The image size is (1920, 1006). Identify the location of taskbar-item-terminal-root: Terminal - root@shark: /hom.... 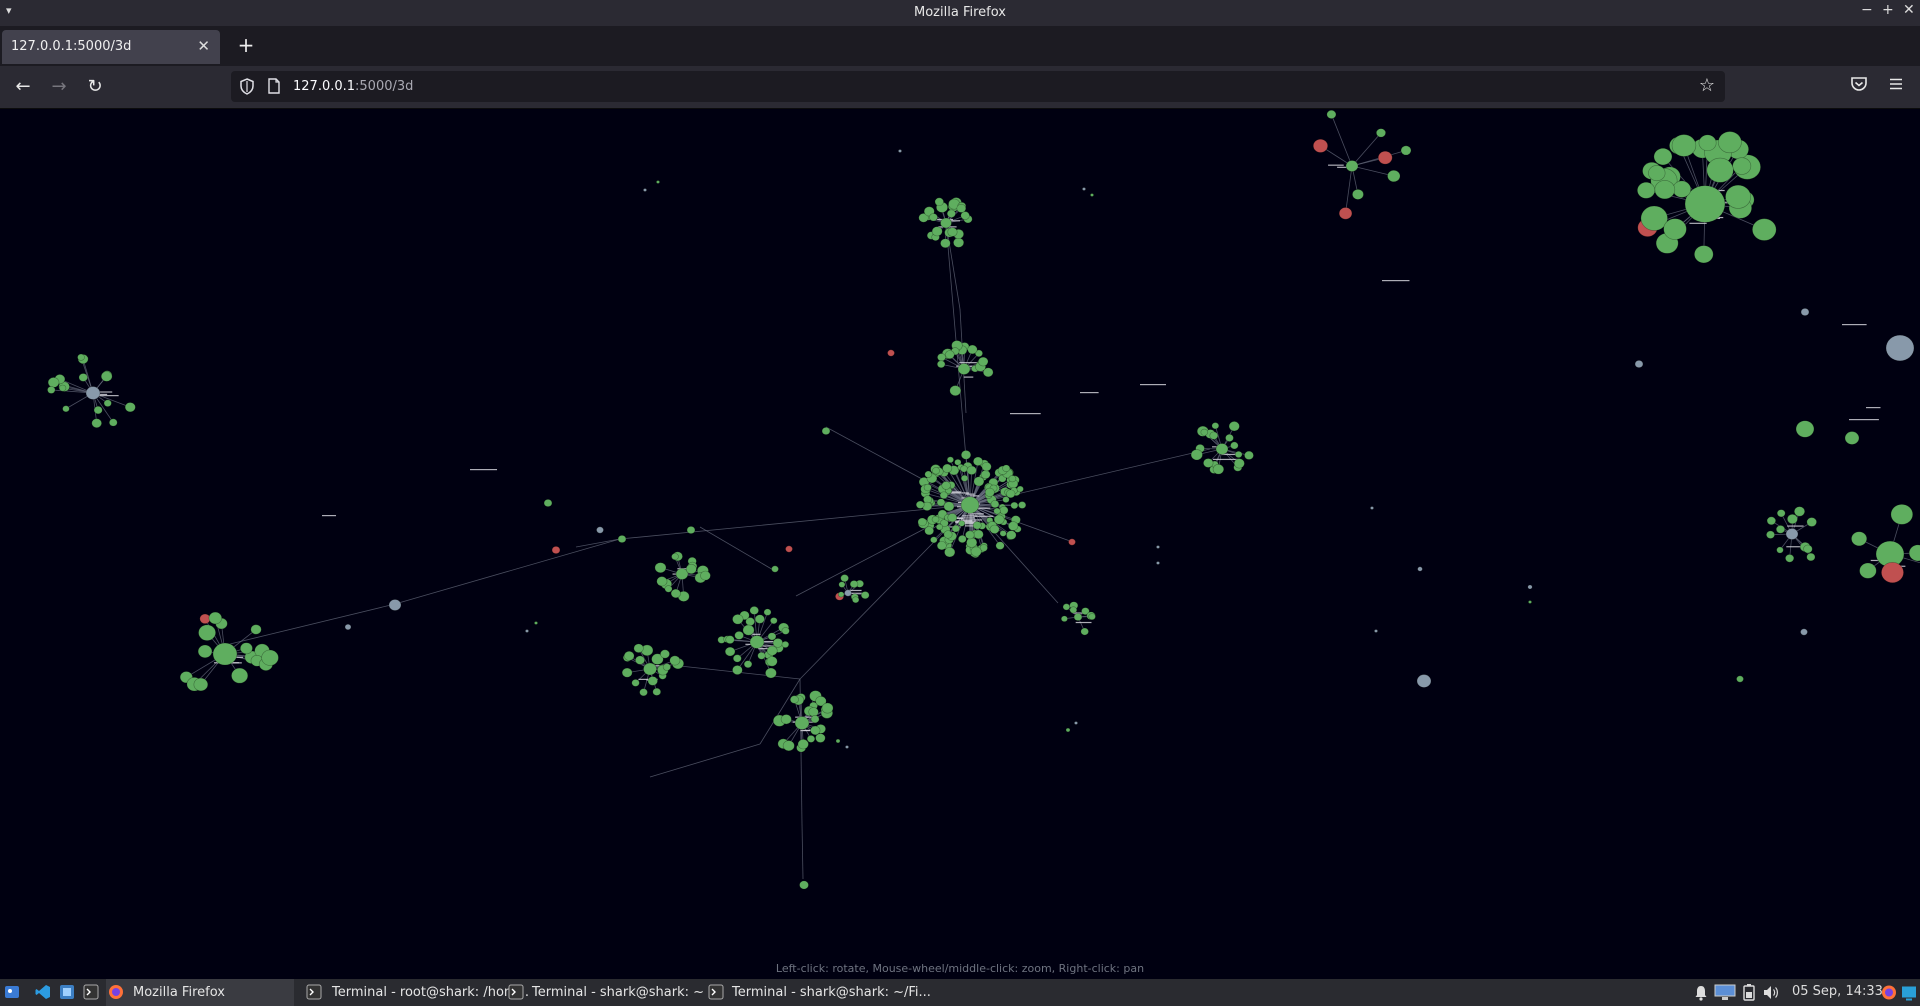
(416, 992).